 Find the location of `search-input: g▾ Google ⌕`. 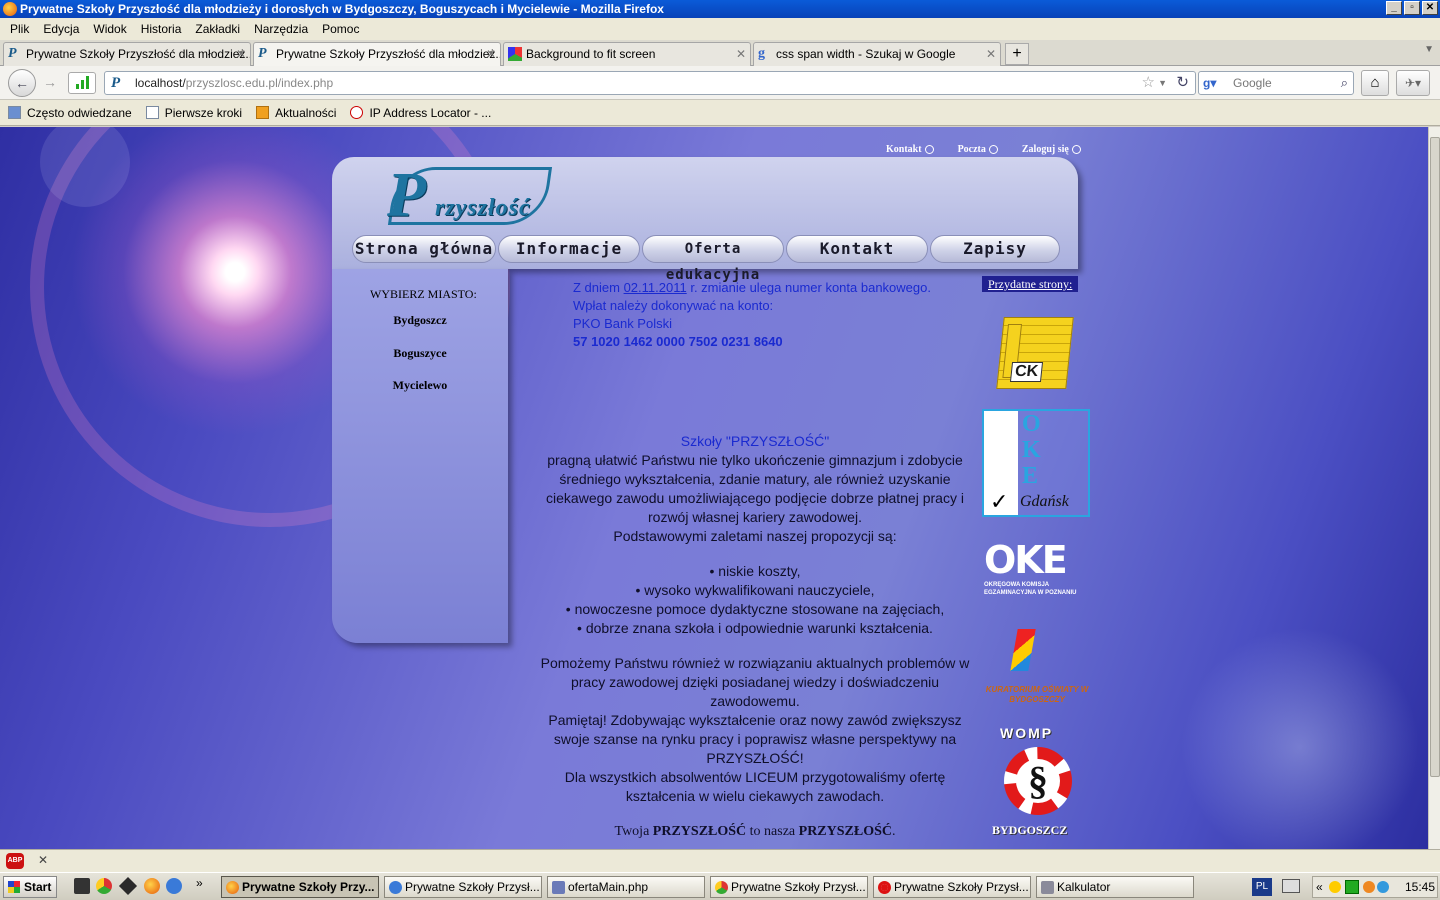

search-input: g▾ Google ⌕ is located at coordinates (1276, 83).